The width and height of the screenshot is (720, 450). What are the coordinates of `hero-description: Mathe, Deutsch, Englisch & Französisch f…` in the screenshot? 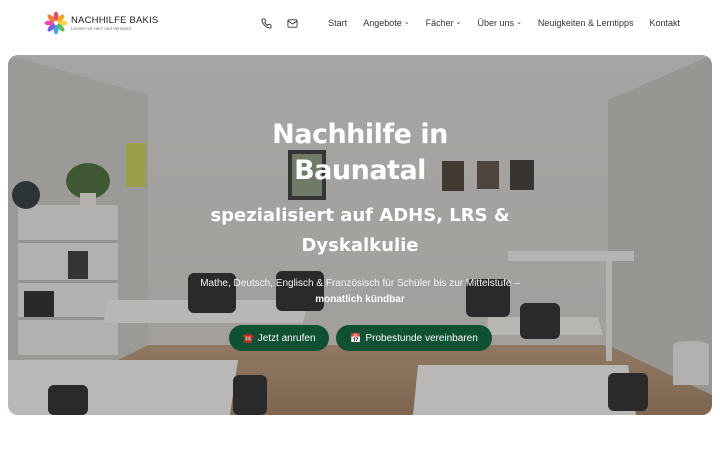 It's located at (360, 291).